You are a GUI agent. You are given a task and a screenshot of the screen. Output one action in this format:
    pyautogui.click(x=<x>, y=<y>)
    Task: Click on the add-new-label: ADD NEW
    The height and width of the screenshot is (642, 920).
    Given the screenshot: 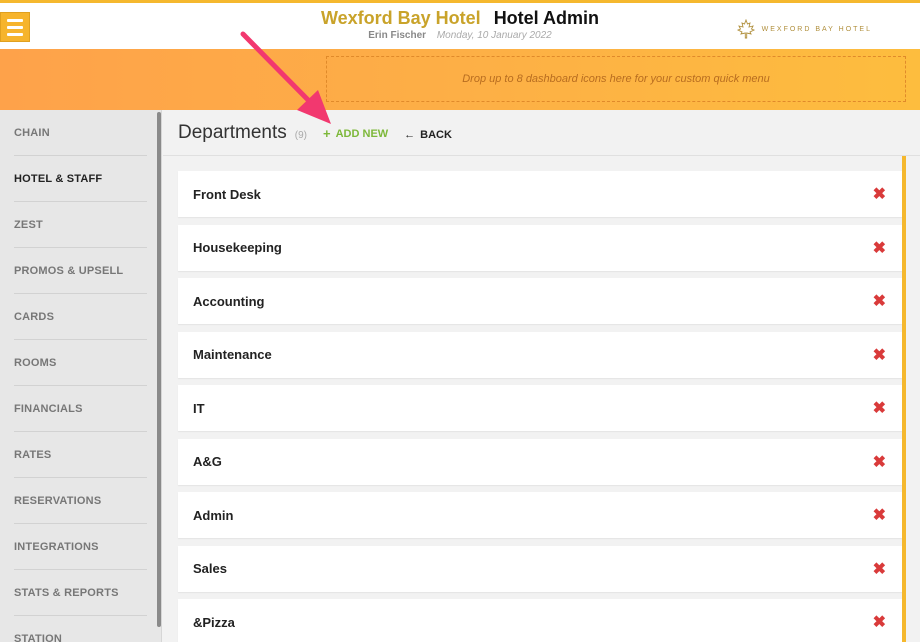 What is the action you would take?
    pyautogui.click(x=362, y=133)
    